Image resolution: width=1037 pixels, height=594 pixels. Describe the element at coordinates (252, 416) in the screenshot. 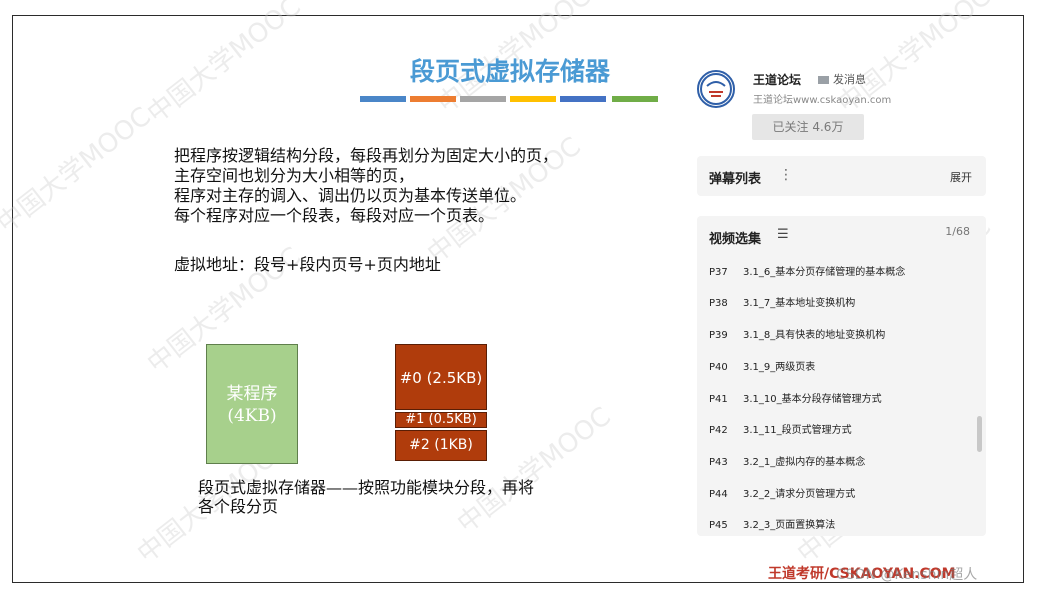

I see `program-box-size: (4KB)` at that location.